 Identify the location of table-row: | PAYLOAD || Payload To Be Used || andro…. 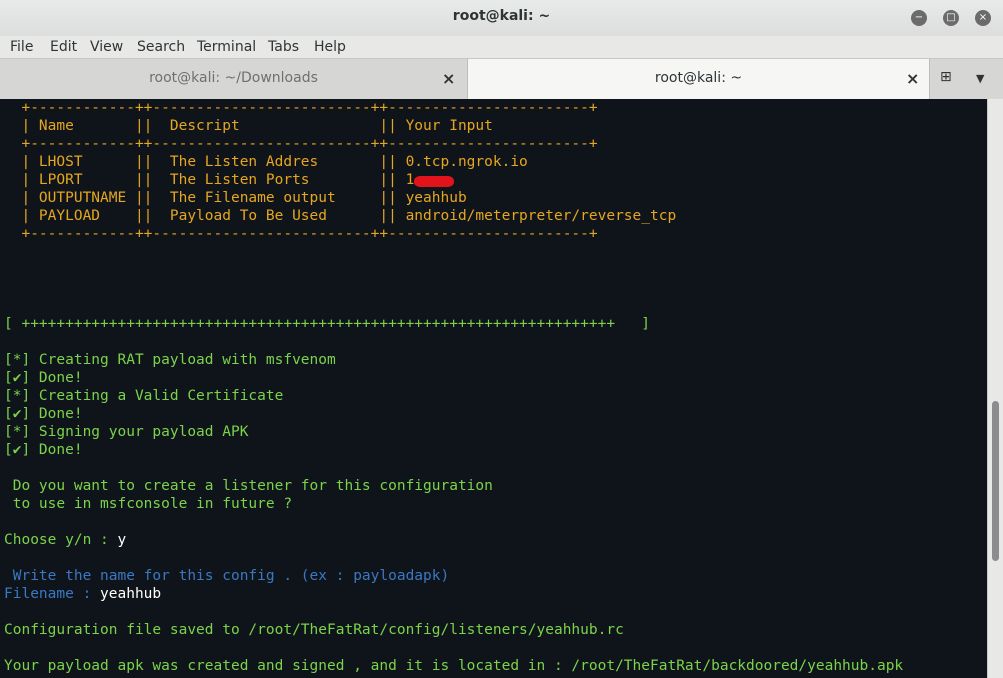
(340, 216).